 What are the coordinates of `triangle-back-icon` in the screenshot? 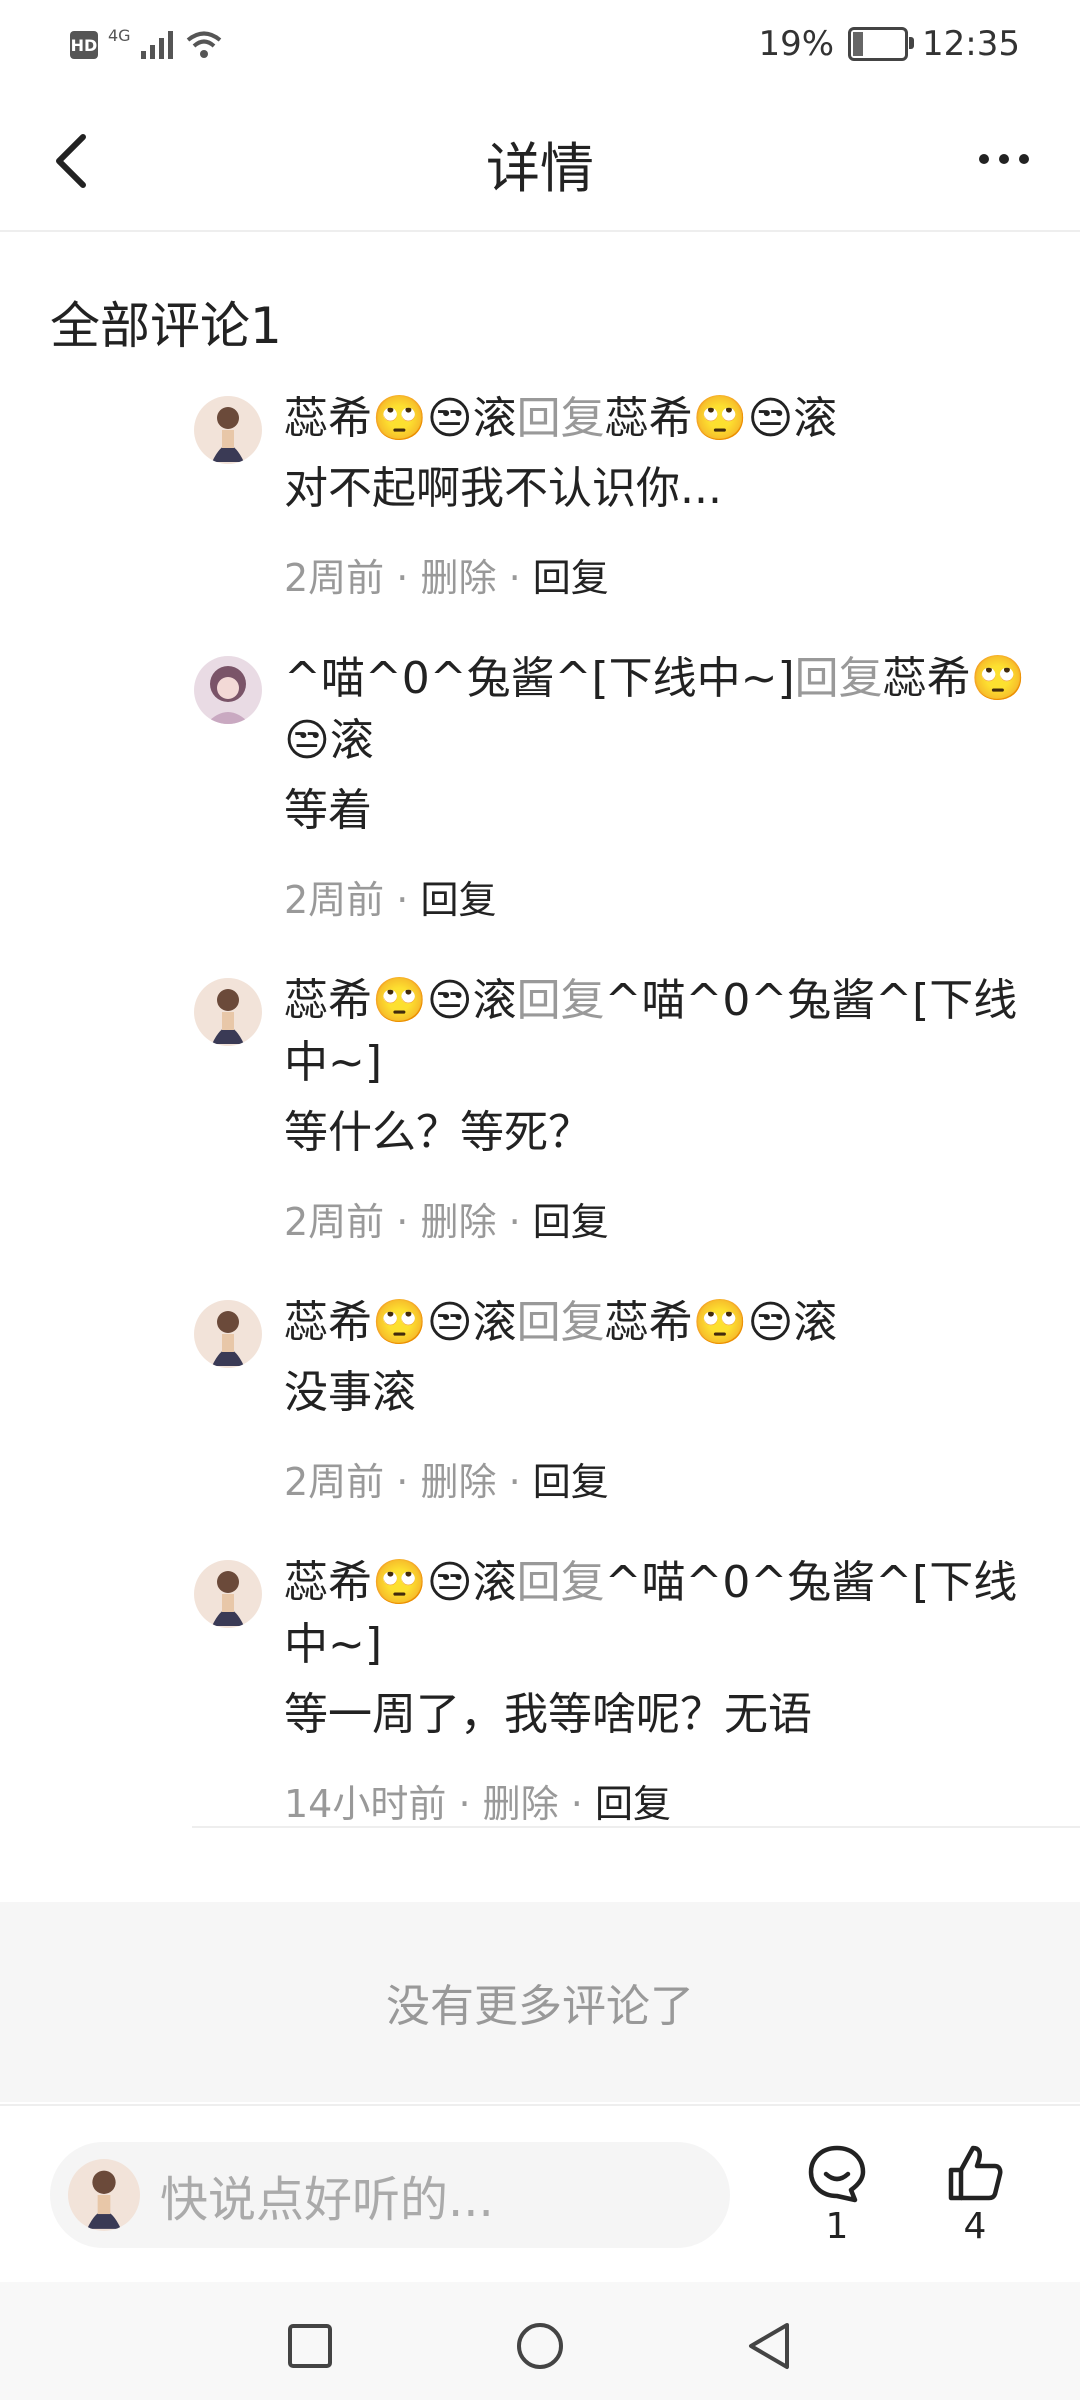 It's located at (769, 2346).